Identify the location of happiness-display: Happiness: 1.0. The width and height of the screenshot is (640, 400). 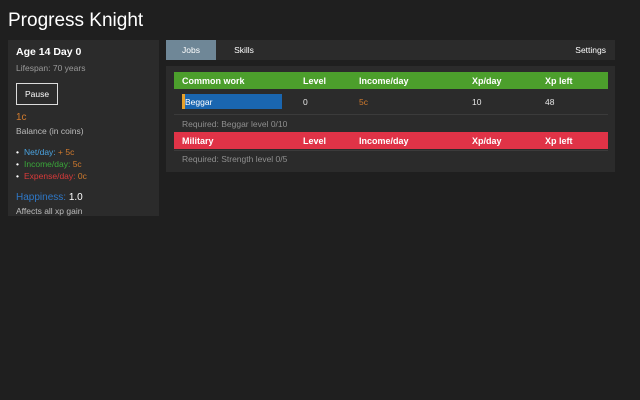
(83, 197).